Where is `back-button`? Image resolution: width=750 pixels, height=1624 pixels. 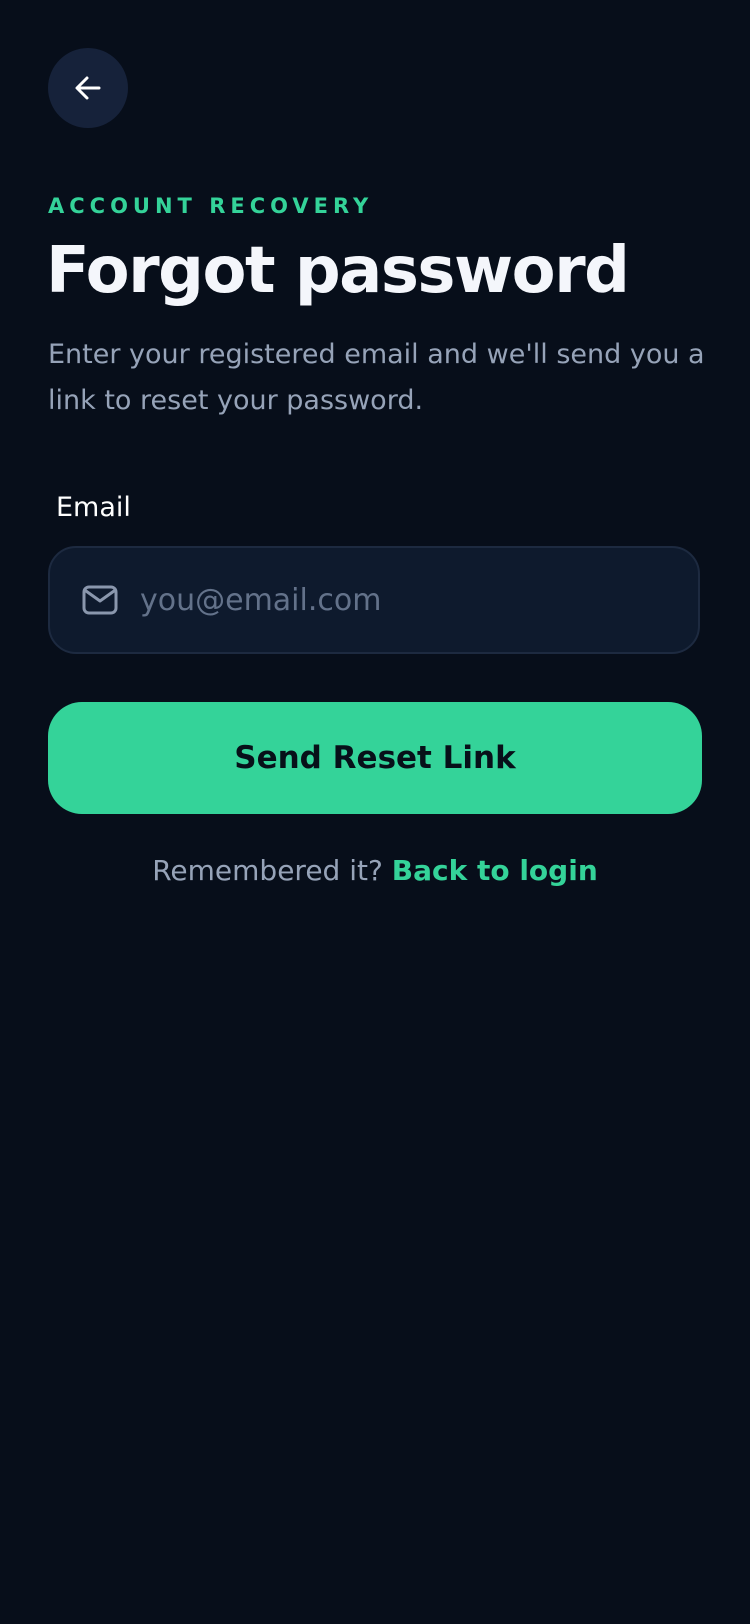
back-button is located at coordinates (88, 88).